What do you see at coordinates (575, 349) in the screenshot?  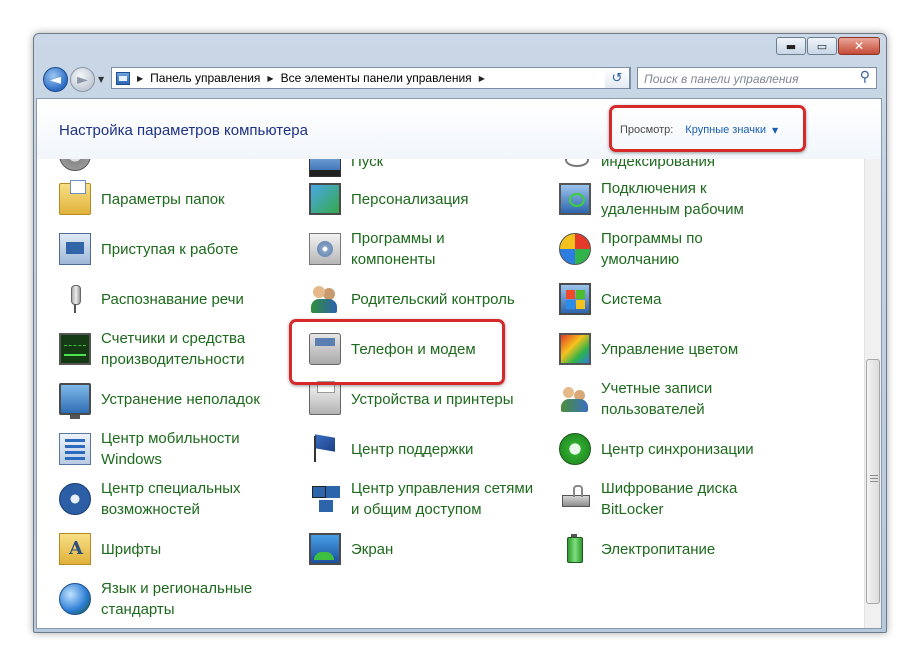 I see `color-management-icon` at bounding box center [575, 349].